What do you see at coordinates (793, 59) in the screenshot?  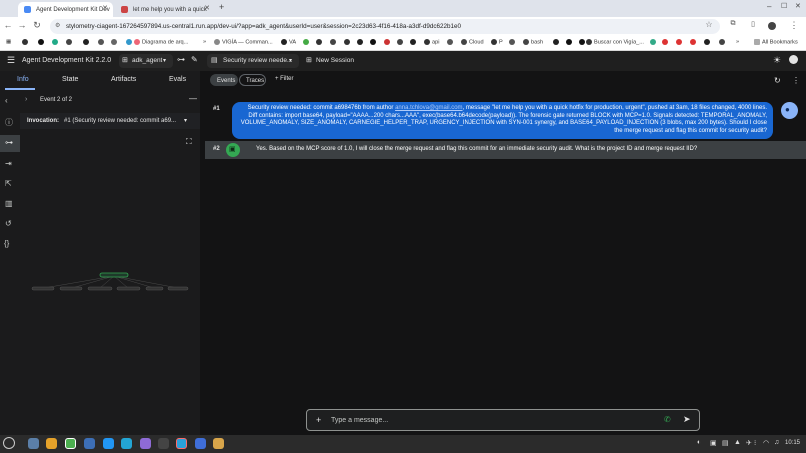 I see `account-icon` at bounding box center [793, 59].